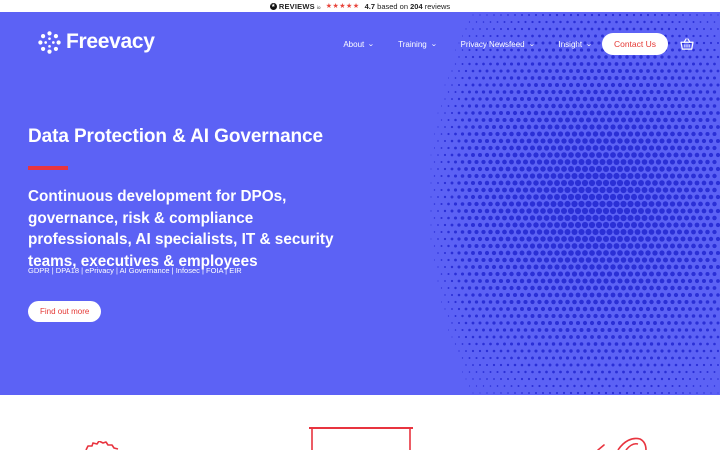 The image size is (720, 450). What do you see at coordinates (49, 42) in the screenshot?
I see `freevacy-logo-icon` at bounding box center [49, 42].